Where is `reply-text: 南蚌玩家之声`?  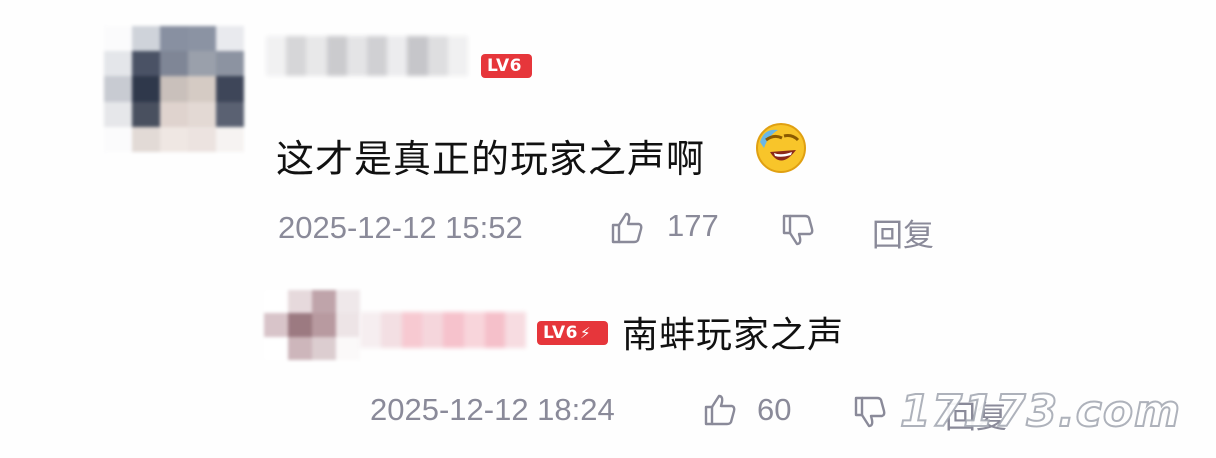 reply-text: 南蚌玩家之声 is located at coordinates (733, 335).